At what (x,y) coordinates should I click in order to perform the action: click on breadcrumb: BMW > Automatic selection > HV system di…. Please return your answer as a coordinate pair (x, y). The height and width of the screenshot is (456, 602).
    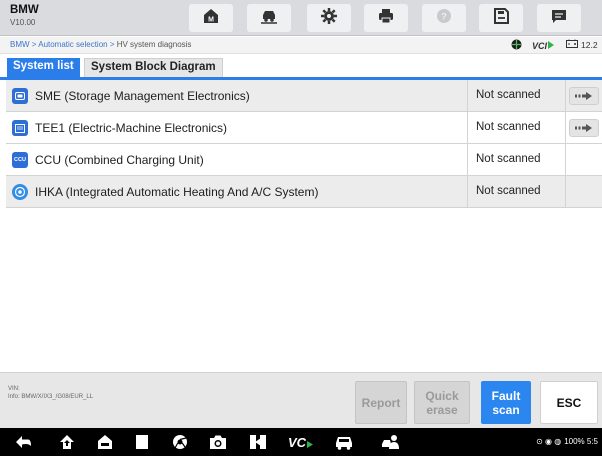
    Looking at the image, I should click on (100, 44).